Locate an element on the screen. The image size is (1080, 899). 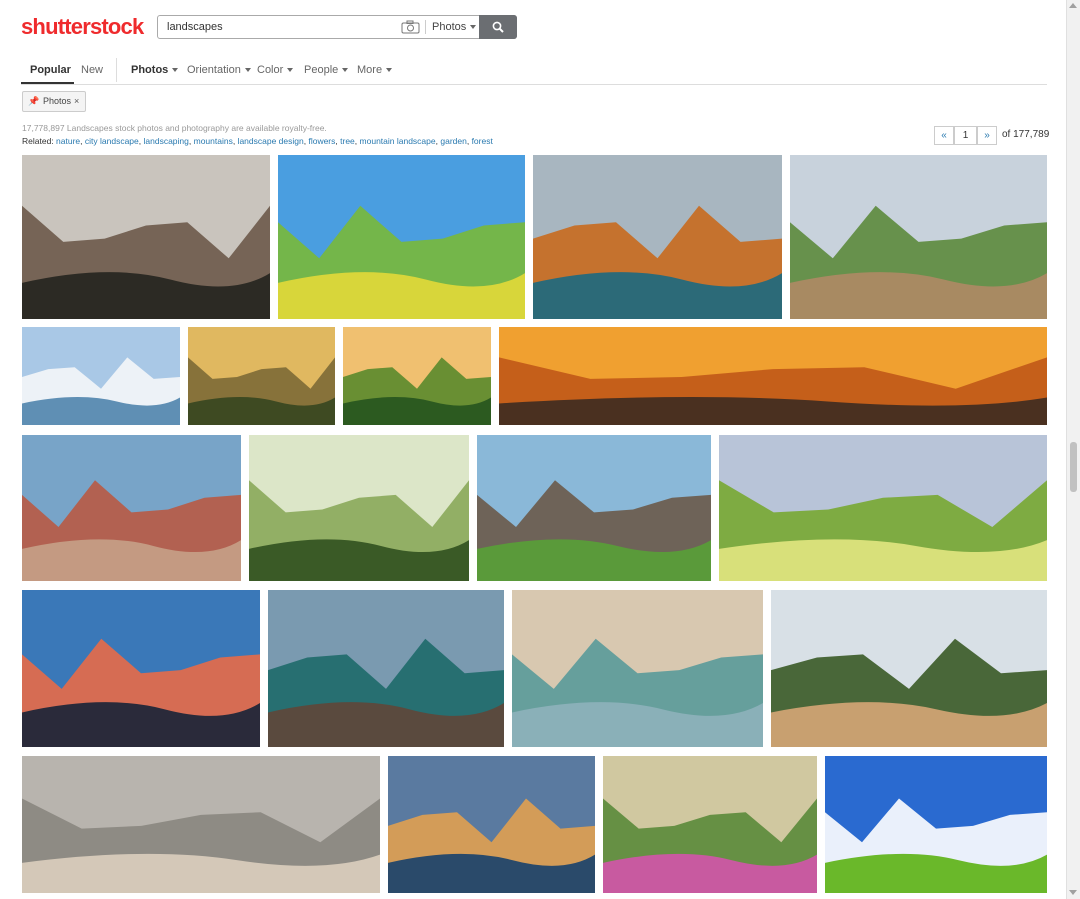
tab-popular: Popular is located at coordinates (50, 70).